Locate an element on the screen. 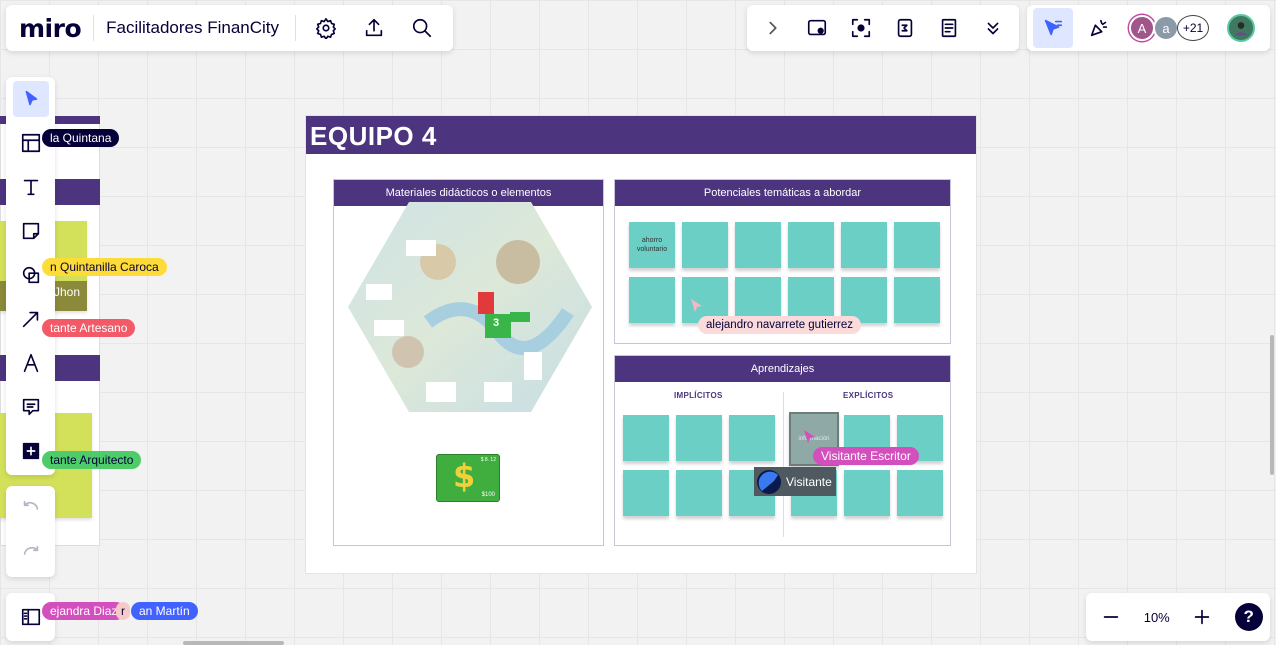 The image size is (1276, 645). cursor-tag: tante Artesano is located at coordinates (89, 328).